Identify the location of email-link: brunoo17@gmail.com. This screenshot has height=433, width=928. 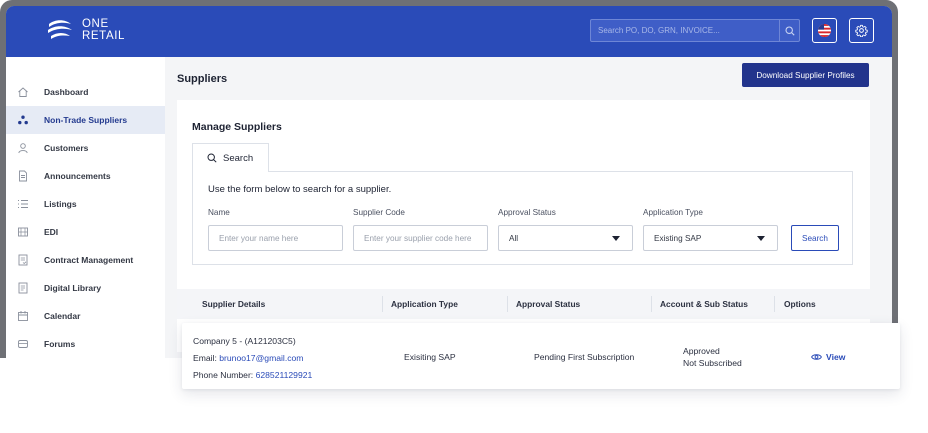
(261, 358).